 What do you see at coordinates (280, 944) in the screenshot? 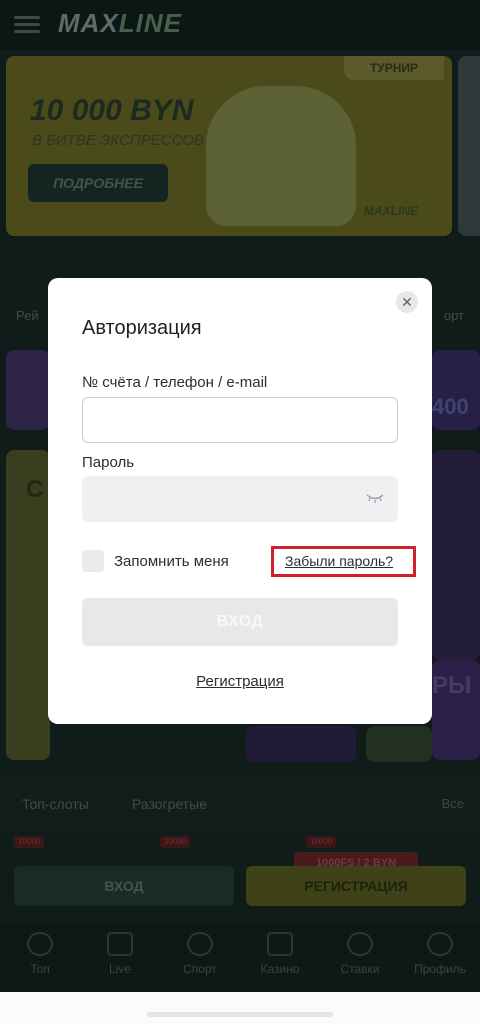
I see `casino-icon` at bounding box center [280, 944].